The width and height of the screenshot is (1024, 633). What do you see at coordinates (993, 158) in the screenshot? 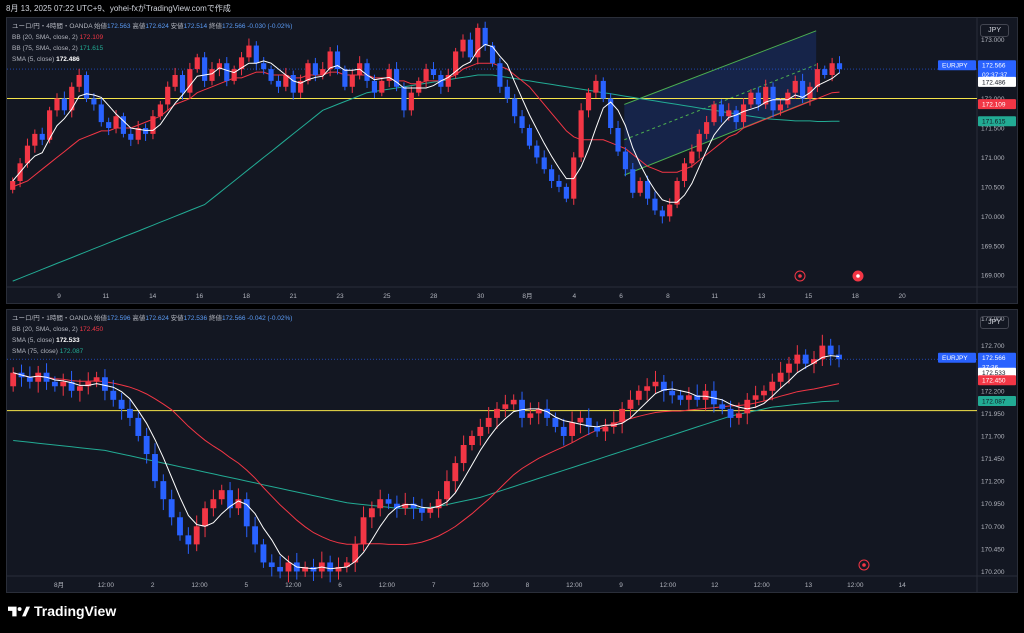
I see `y-tick-label: 171.000` at bounding box center [993, 158].